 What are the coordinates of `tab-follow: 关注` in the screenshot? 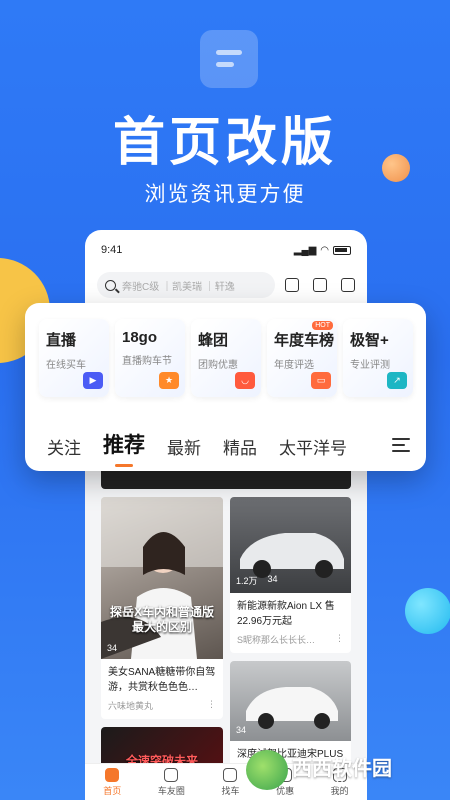 It's located at (64, 446).